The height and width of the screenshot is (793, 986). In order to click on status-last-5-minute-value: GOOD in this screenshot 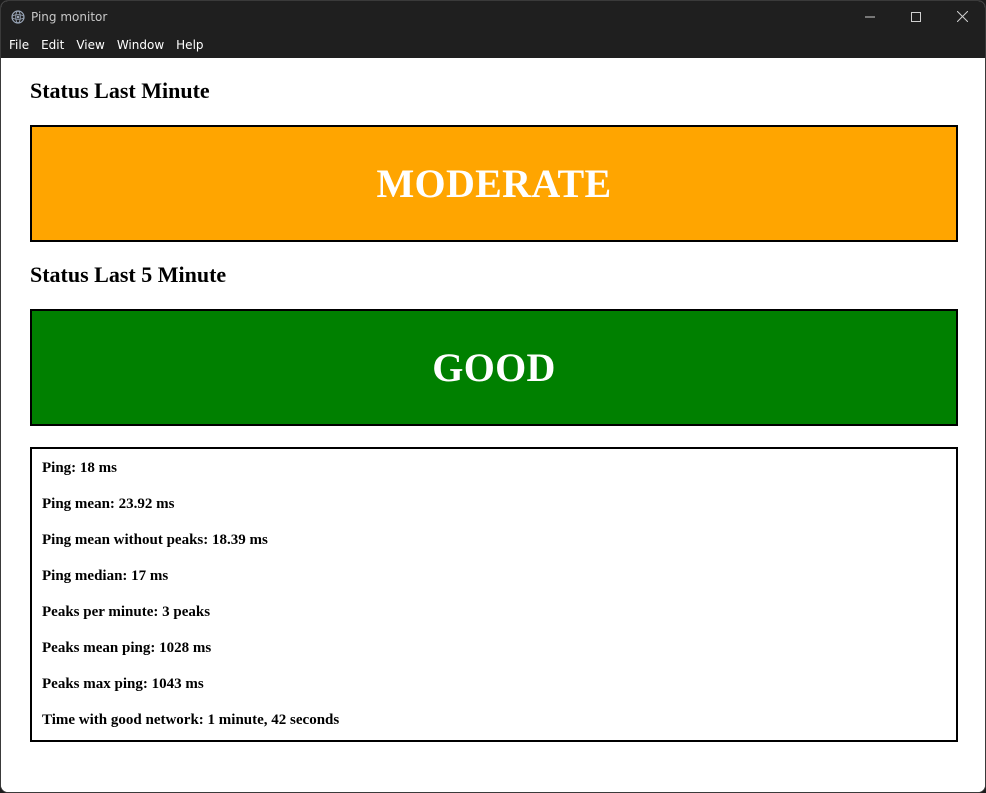, I will do `click(494, 367)`.